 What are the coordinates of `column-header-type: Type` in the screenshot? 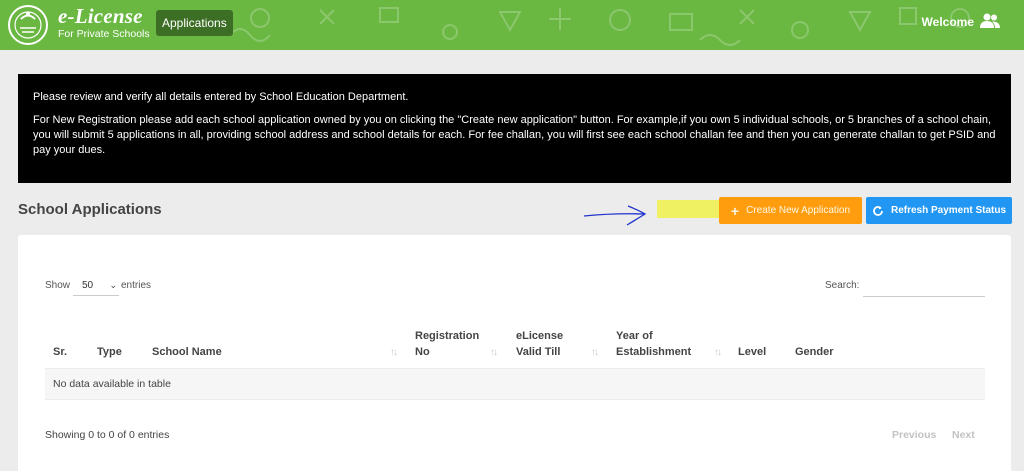 It's located at (109, 352).